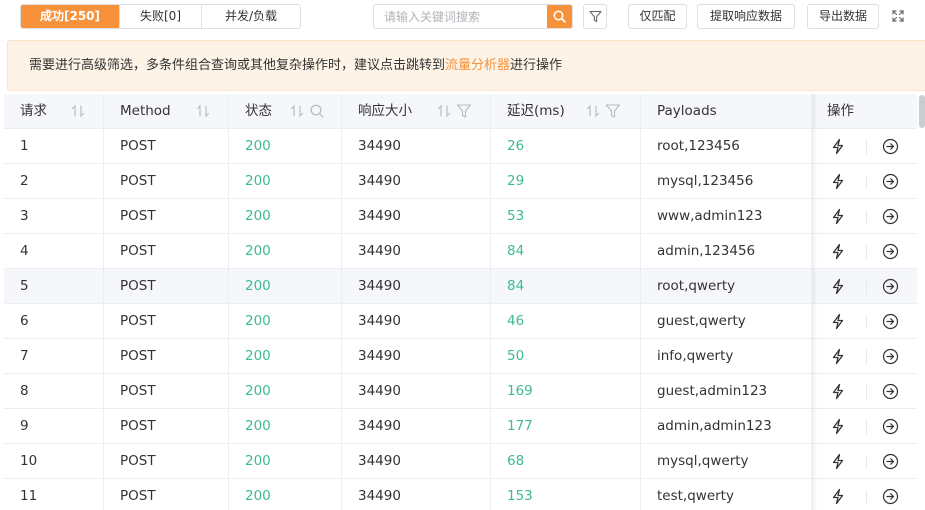 The width and height of the screenshot is (925, 510). Describe the element at coordinates (726, 111) in the screenshot. I see `column-header-payloads: Payloads` at that location.